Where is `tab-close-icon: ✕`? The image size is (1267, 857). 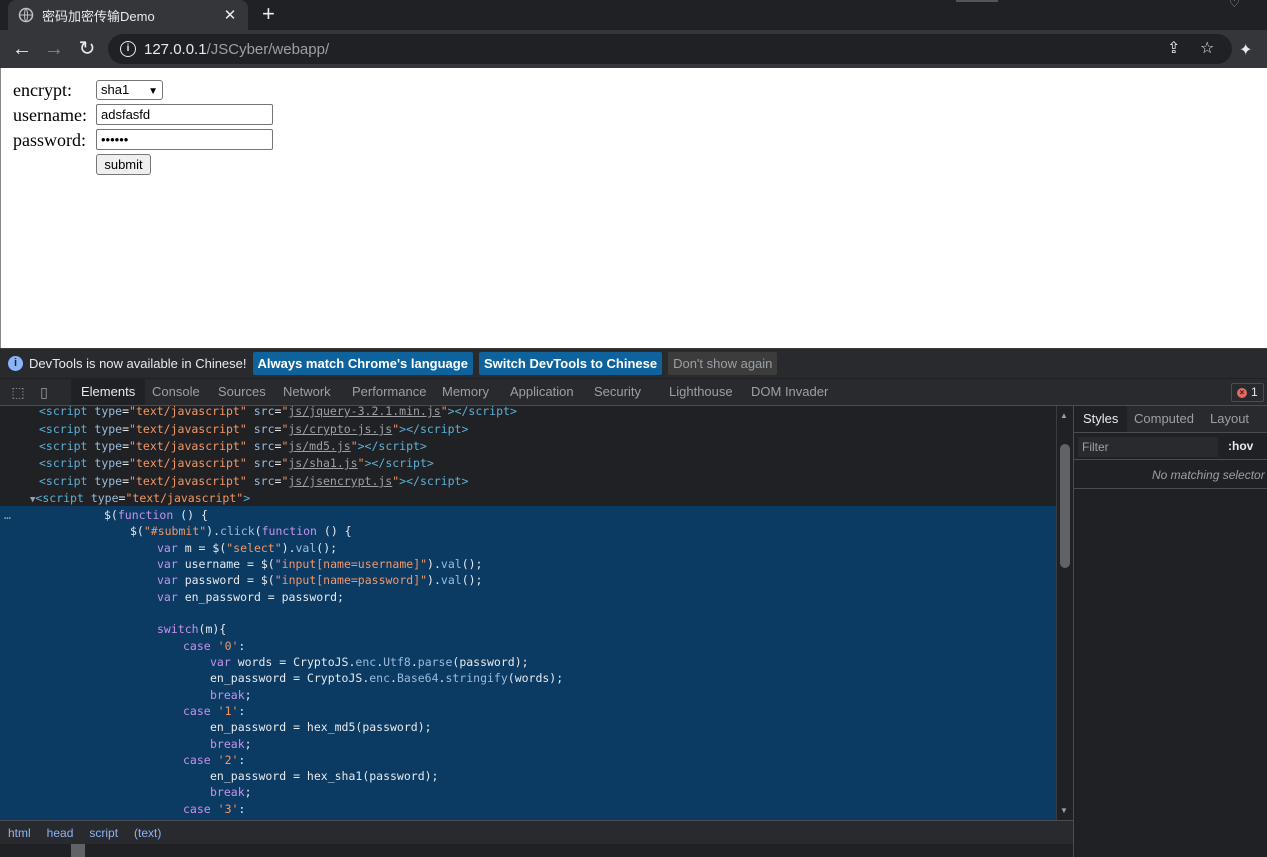 tab-close-icon: ✕ is located at coordinates (230, 15).